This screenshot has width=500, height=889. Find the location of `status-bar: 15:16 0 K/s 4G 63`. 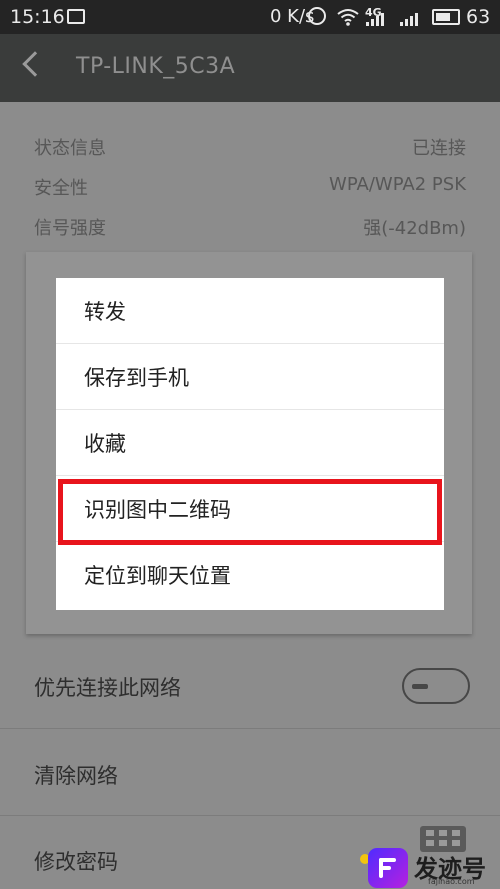

status-bar: 15:16 0 K/s 4G 63 is located at coordinates (250, 17).